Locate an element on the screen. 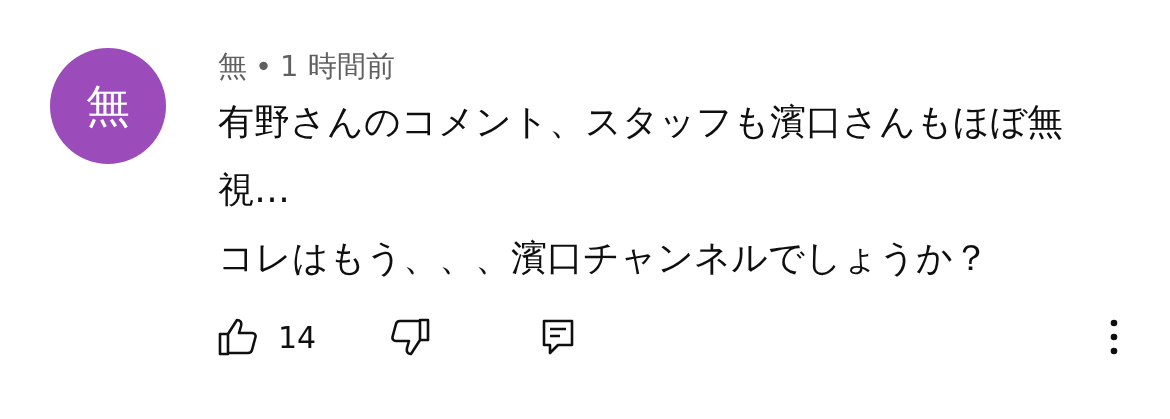 This screenshot has height=419, width=1170. avatar: 無 is located at coordinates (108, 106).